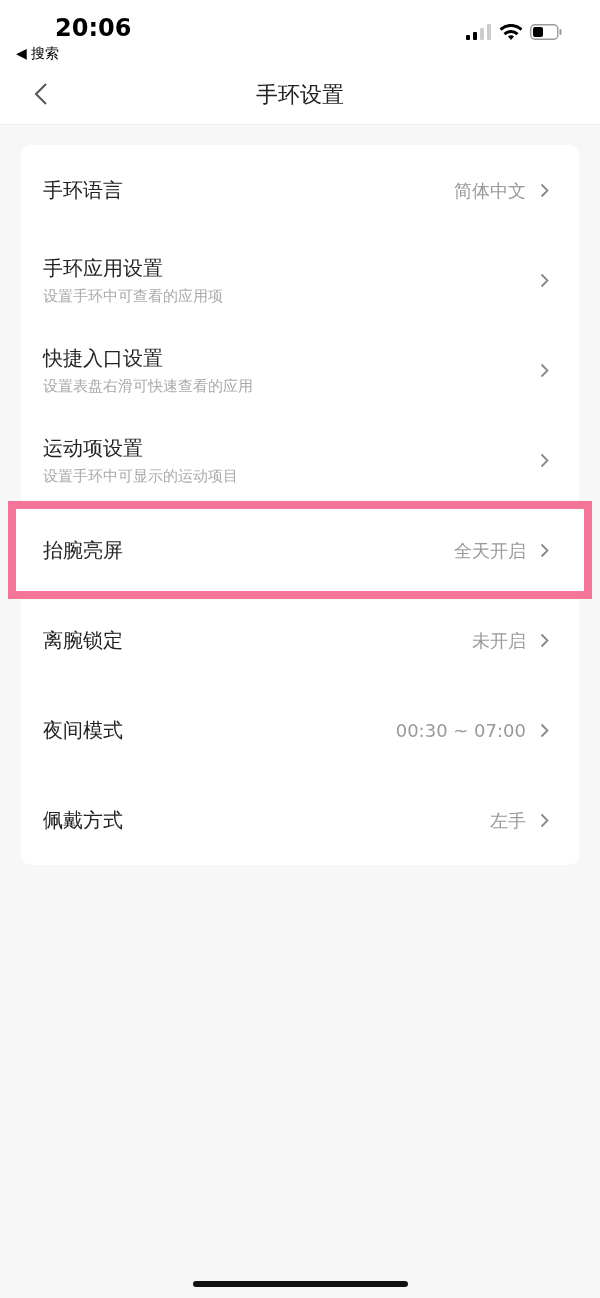 This screenshot has height=1298, width=600. What do you see at coordinates (300, 460) in the screenshot?
I see `setting-row: 运动项设置 设置手环中可显示的运动项目` at bounding box center [300, 460].